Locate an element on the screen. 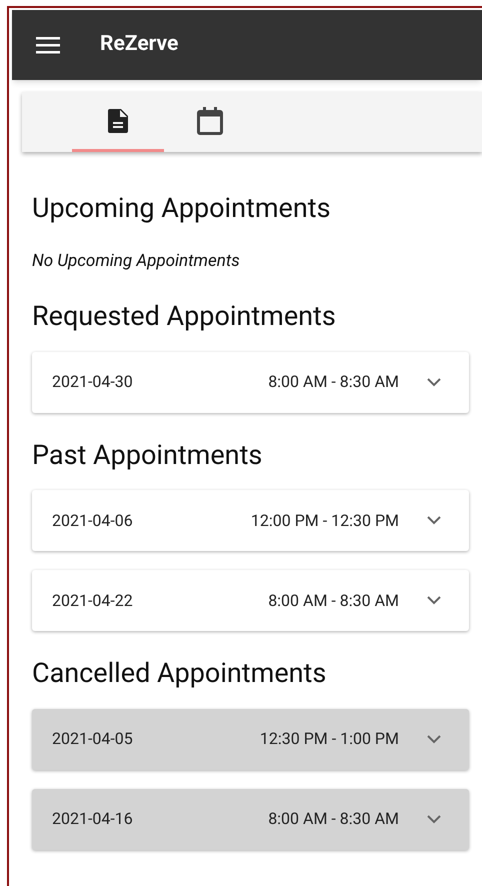 The image size is (482, 886). appointment-card: 2021-04-05 12:30 PM - 1:00 PM is located at coordinates (250, 739).